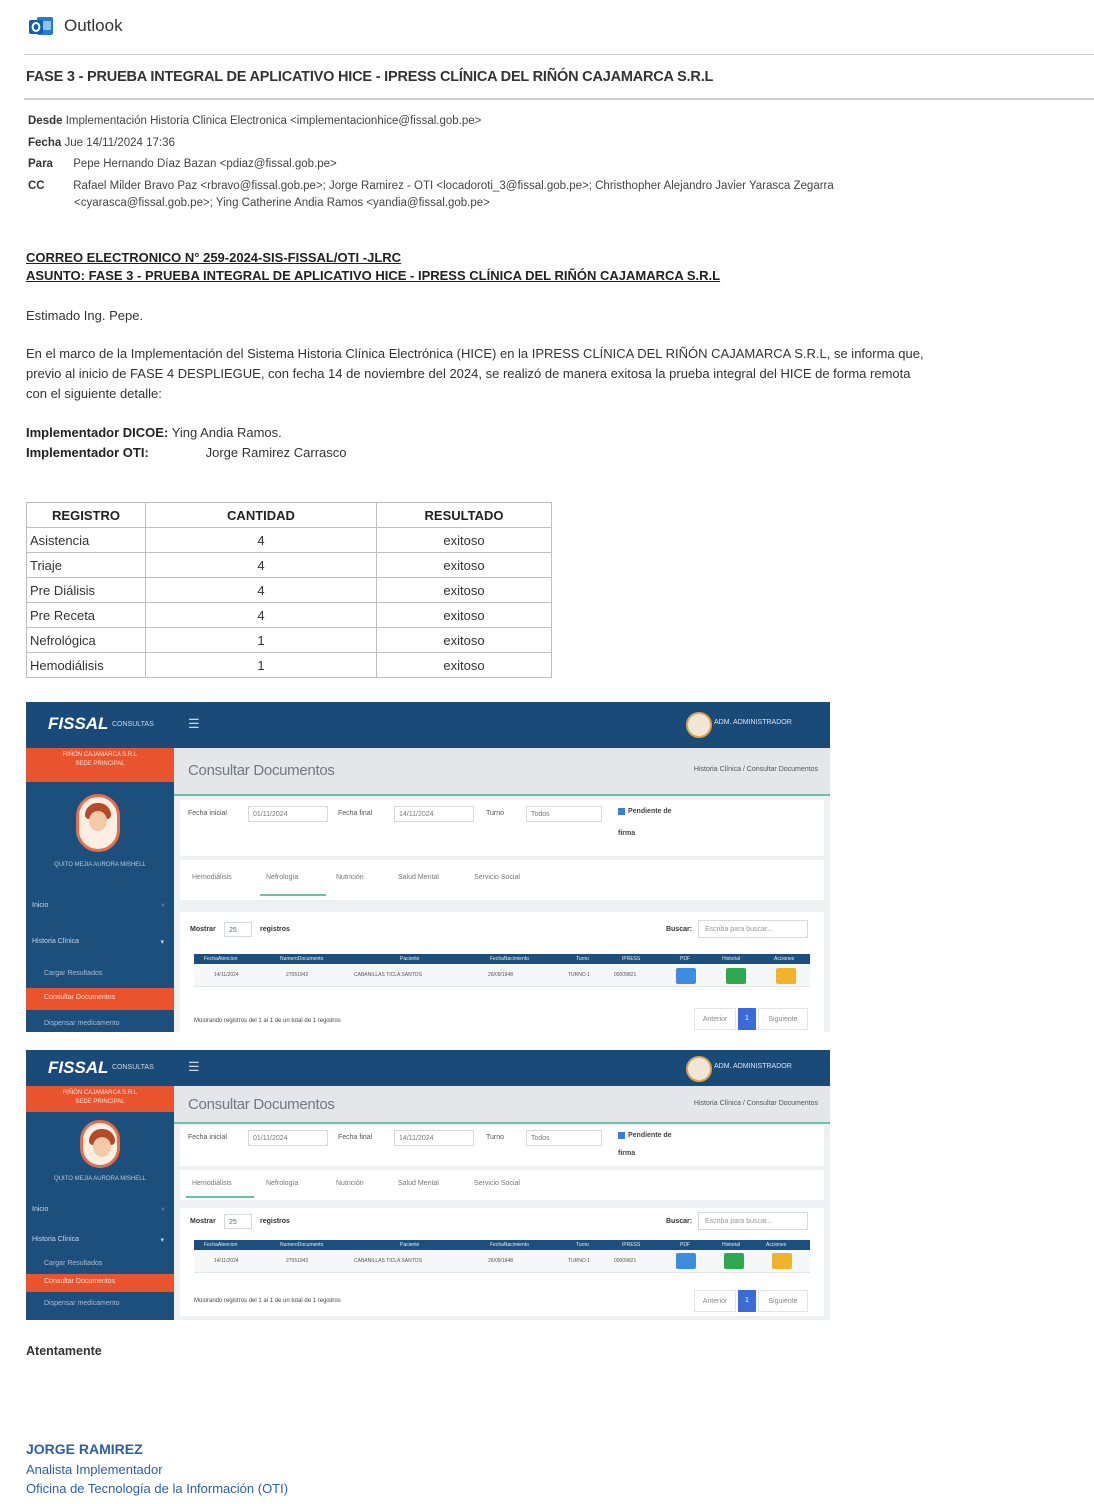  What do you see at coordinates (275, 929) in the screenshot?
I see `registros-label: registros` at bounding box center [275, 929].